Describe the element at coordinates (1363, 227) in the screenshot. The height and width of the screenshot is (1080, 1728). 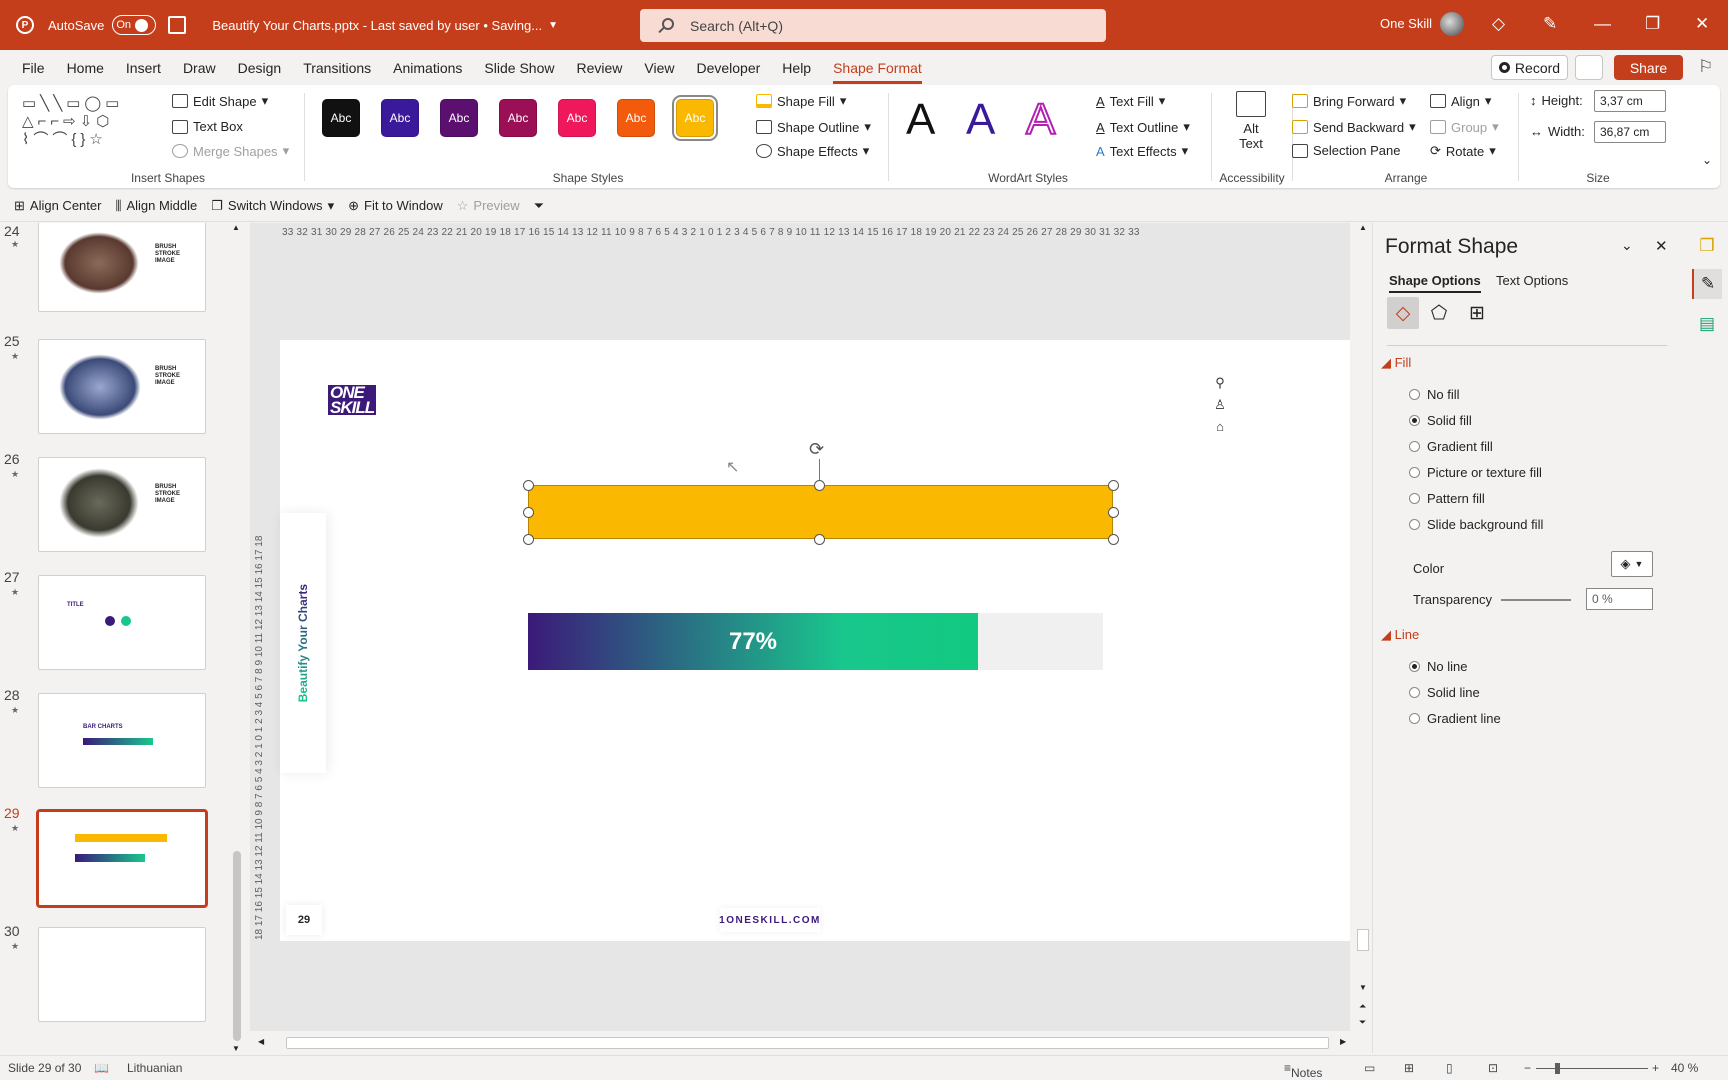
I see `scroll-up-icon: ▲` at that location.